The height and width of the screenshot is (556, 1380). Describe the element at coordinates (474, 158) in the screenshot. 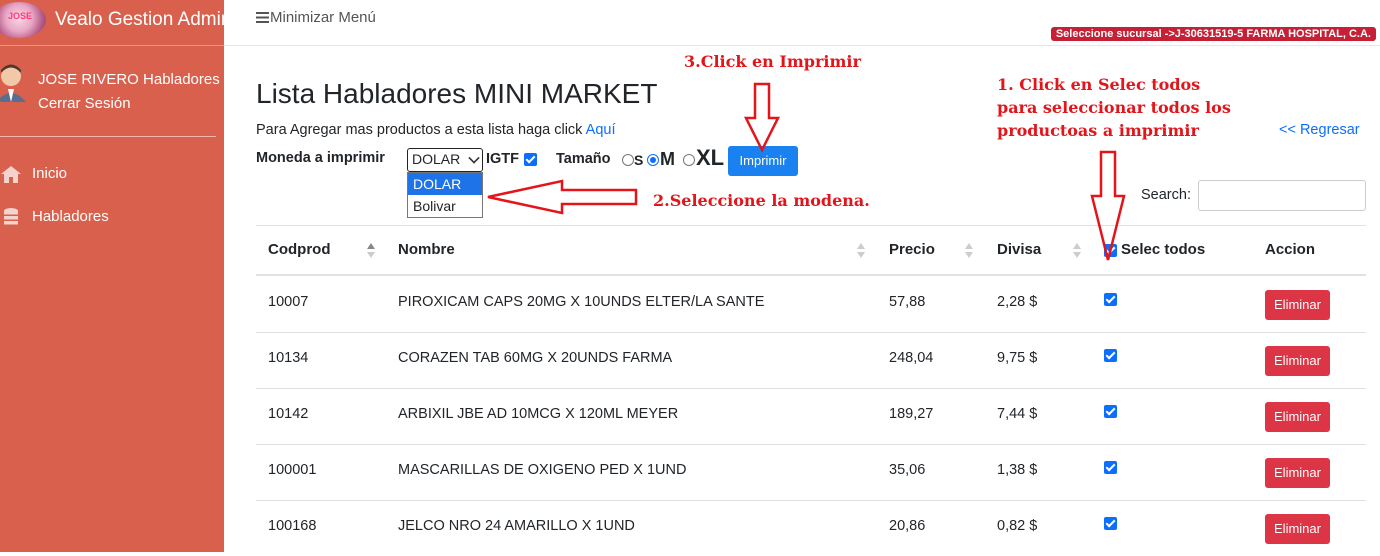

I see `chevron-down-icon` at that location.